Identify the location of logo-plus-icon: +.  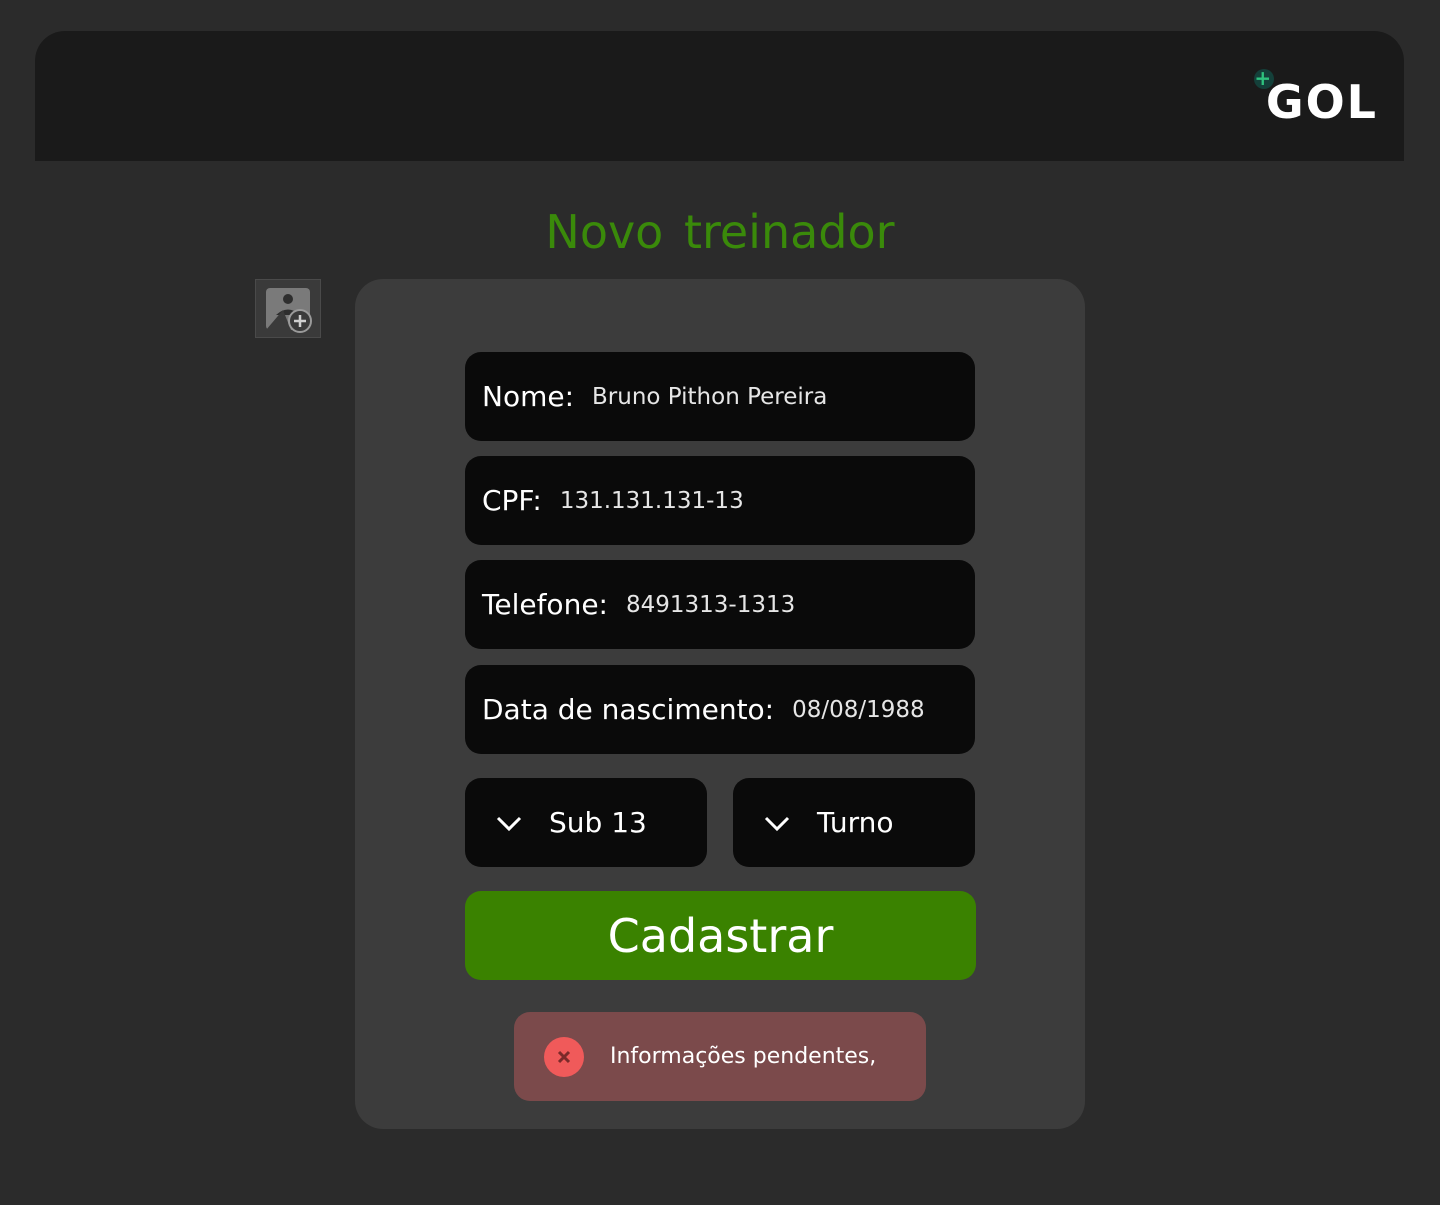
(1263, 78).